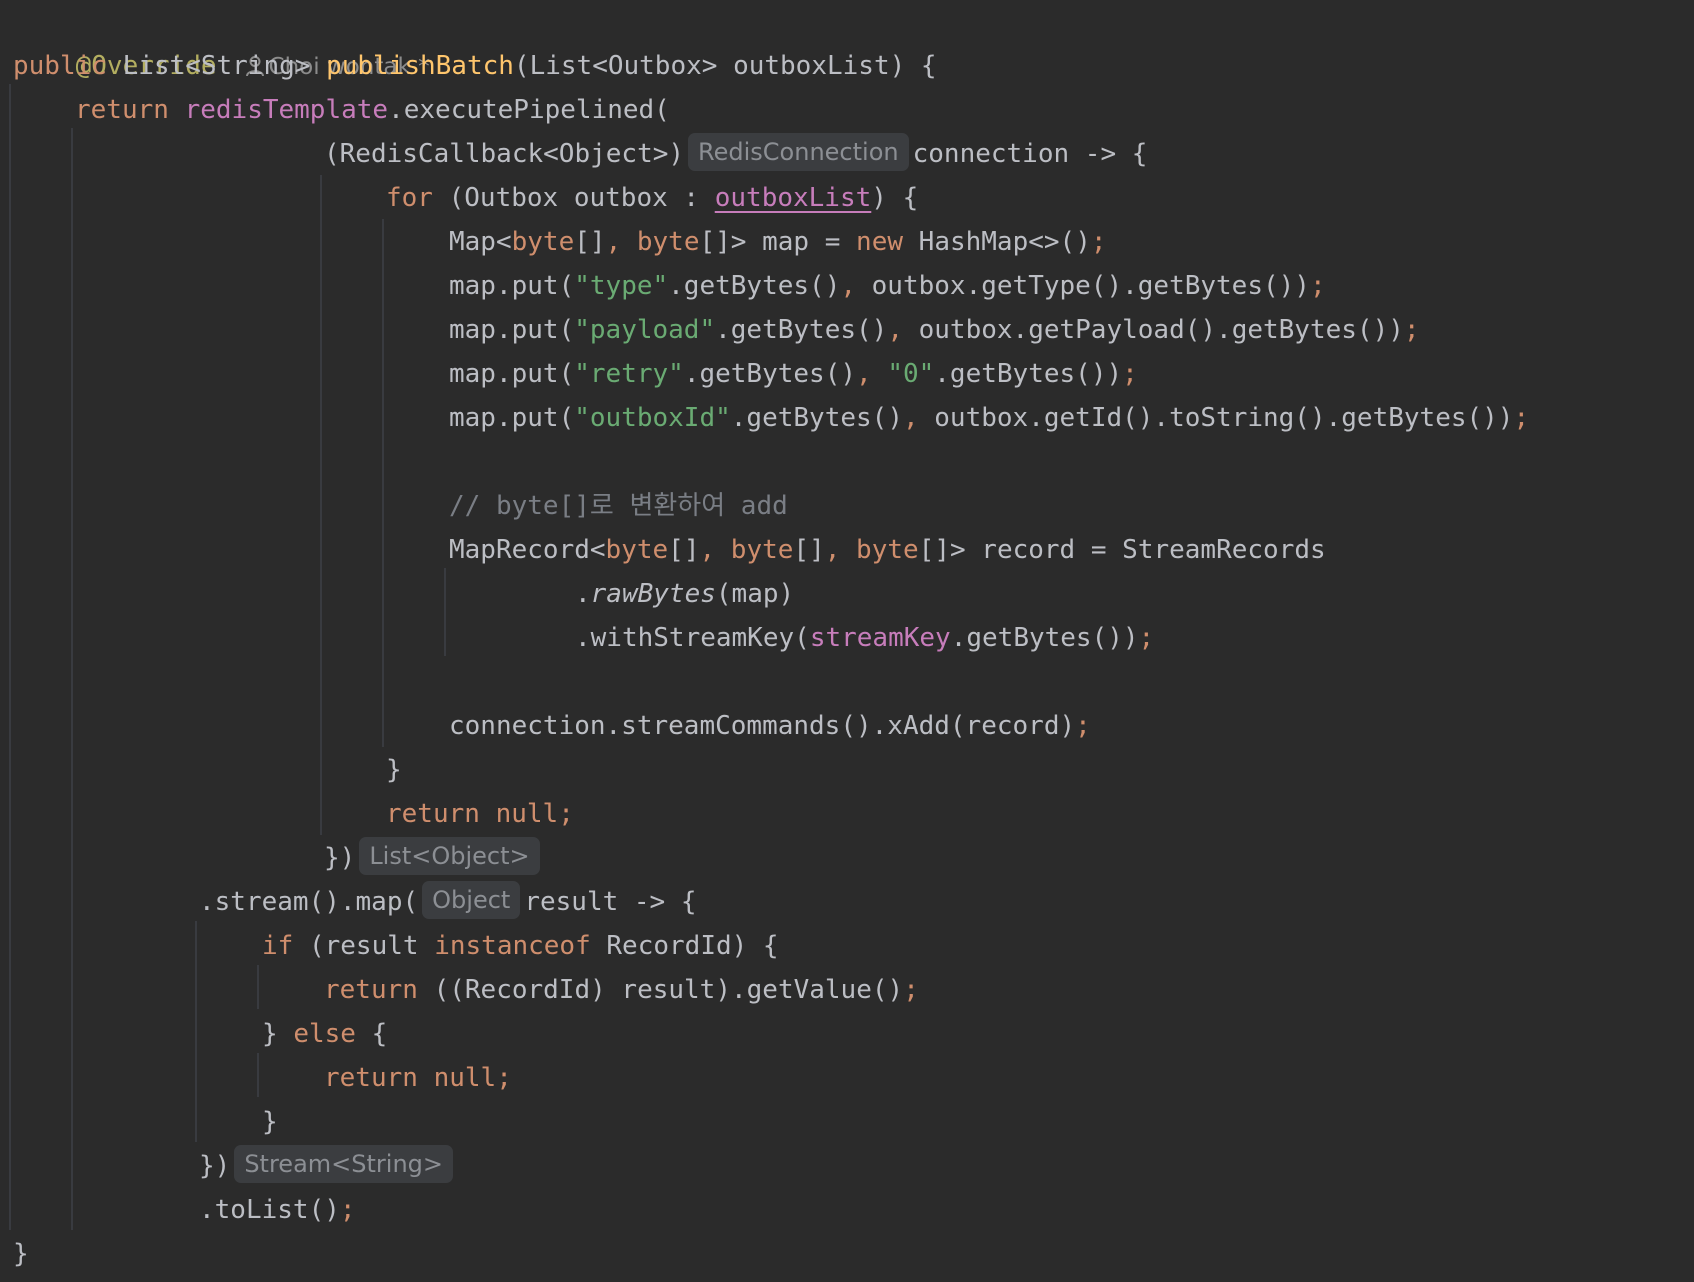  I want to click on code-text: HashMap<>(), so click(997, 242).